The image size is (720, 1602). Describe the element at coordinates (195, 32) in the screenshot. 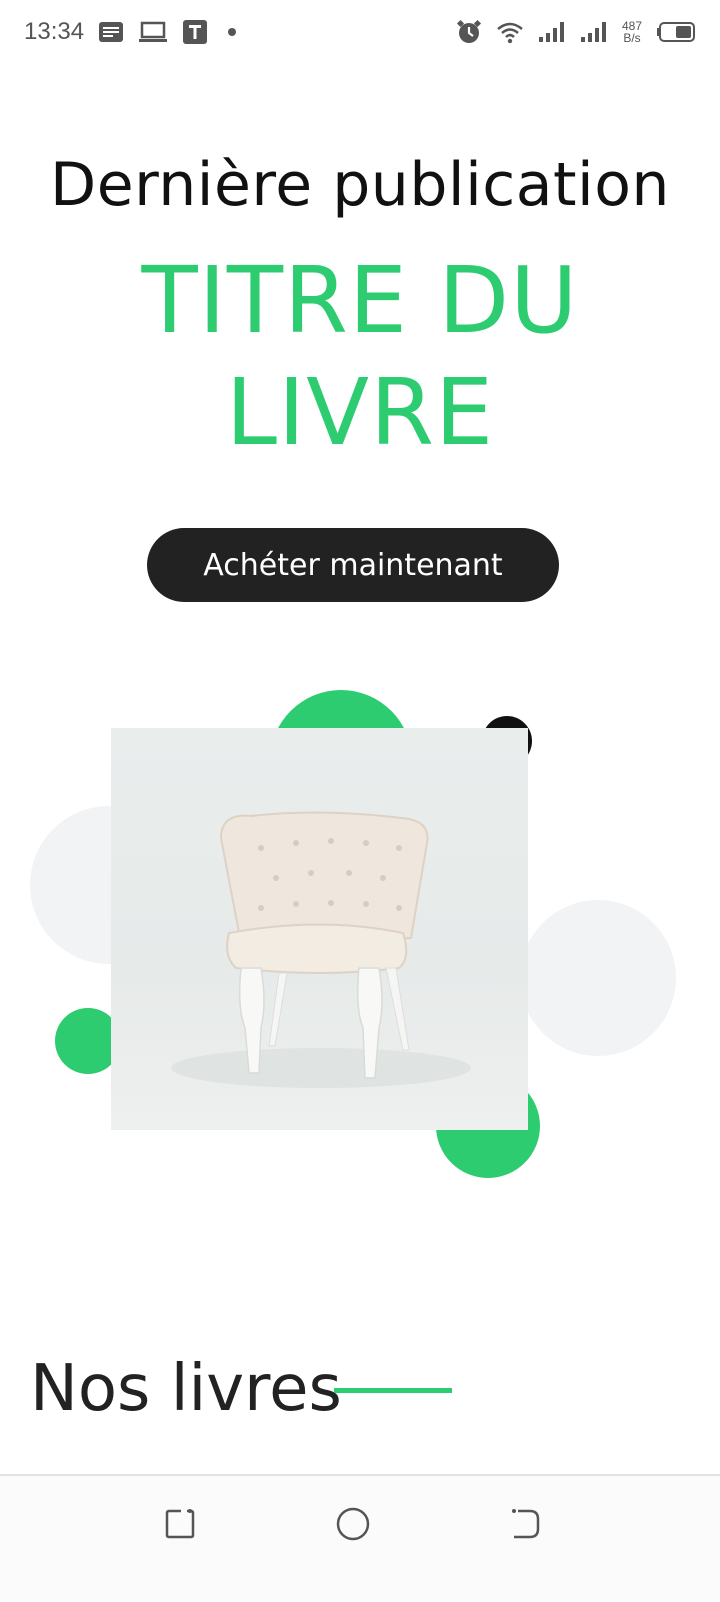

I see `t-app-icon` at that location.